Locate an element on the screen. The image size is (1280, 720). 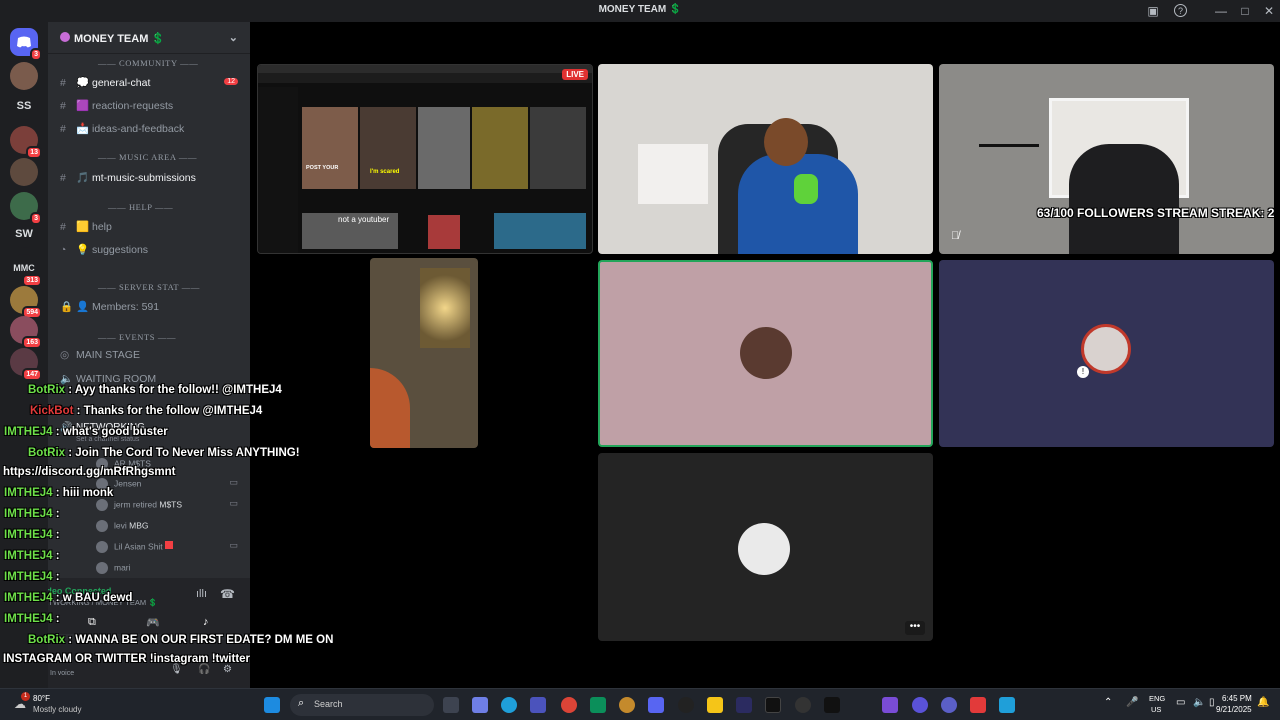
gear-icon: ⚙ is located at coordinates (227, 669).